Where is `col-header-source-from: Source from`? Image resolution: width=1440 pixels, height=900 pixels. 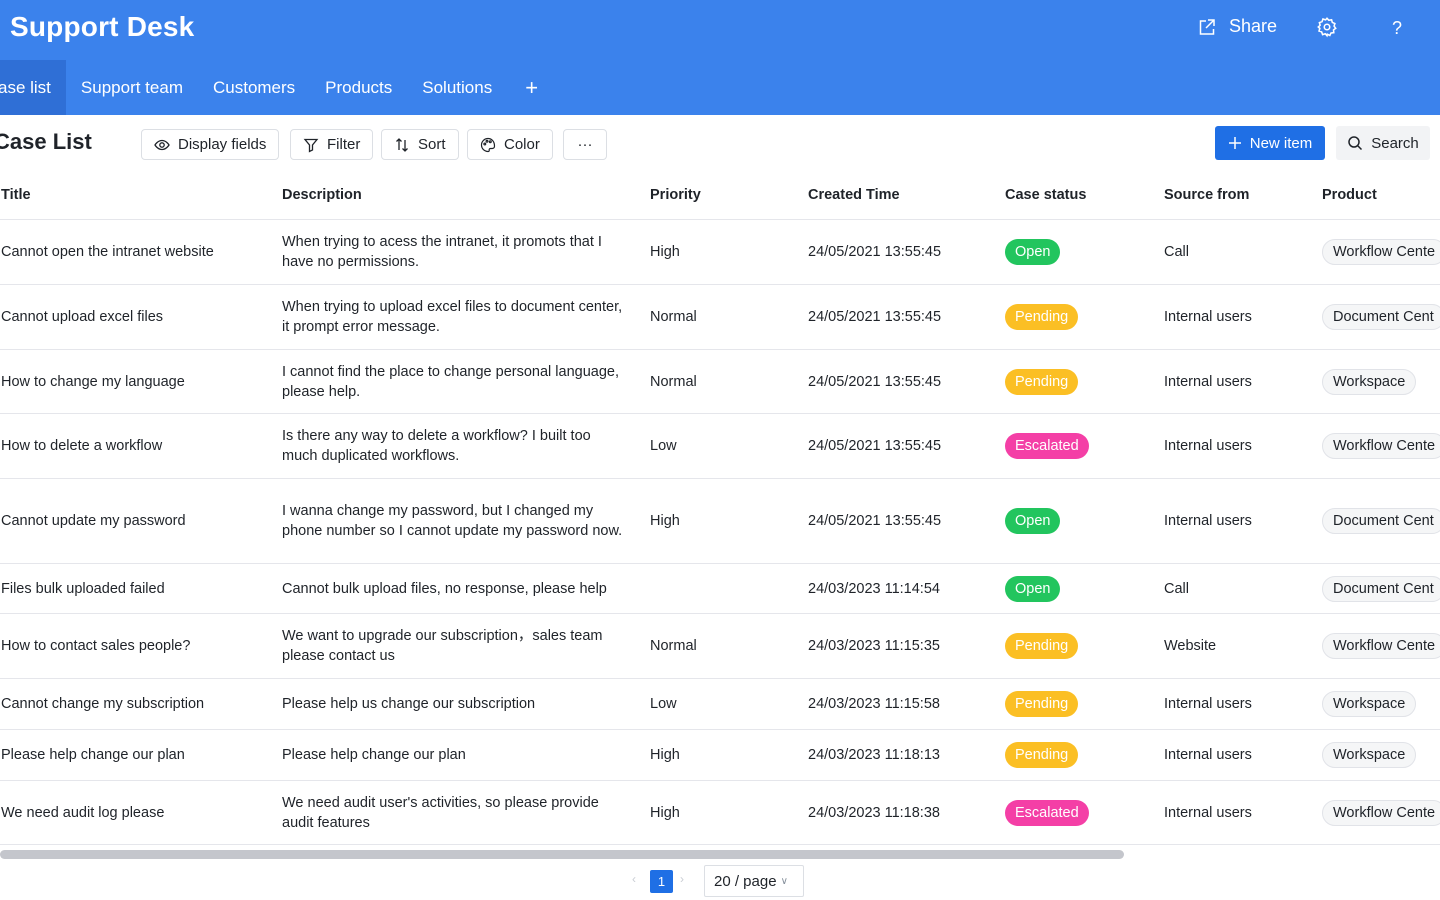
col-header-source-from: Source from is located at coordinates (1206, 196).